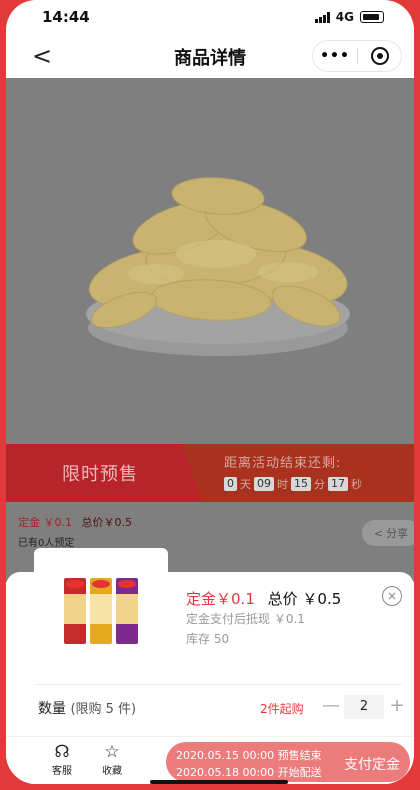 The height and width of the screenshot is (790, 420). Describe the element at coordinates (62, 752) in the screenshot. I see `headset-icon: ☊` at that location.